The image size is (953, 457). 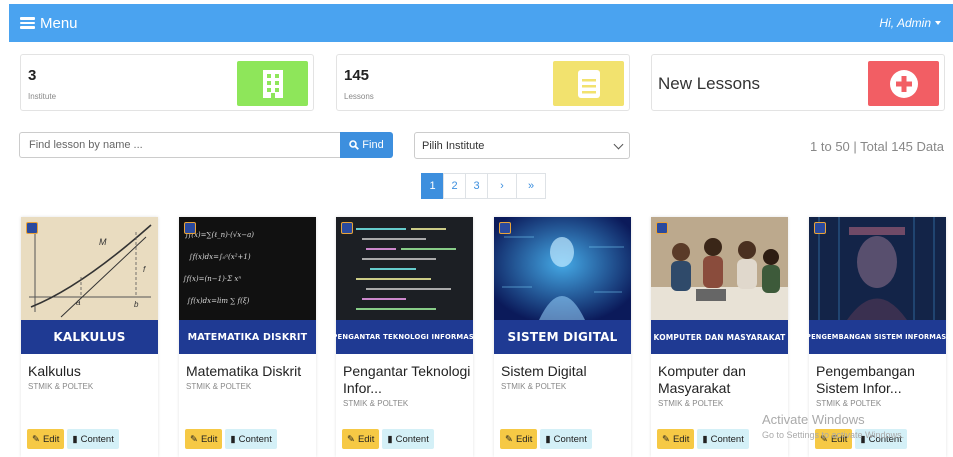 I want to click on lesson-title: Sistem Digital, so click(x=544, y=371).